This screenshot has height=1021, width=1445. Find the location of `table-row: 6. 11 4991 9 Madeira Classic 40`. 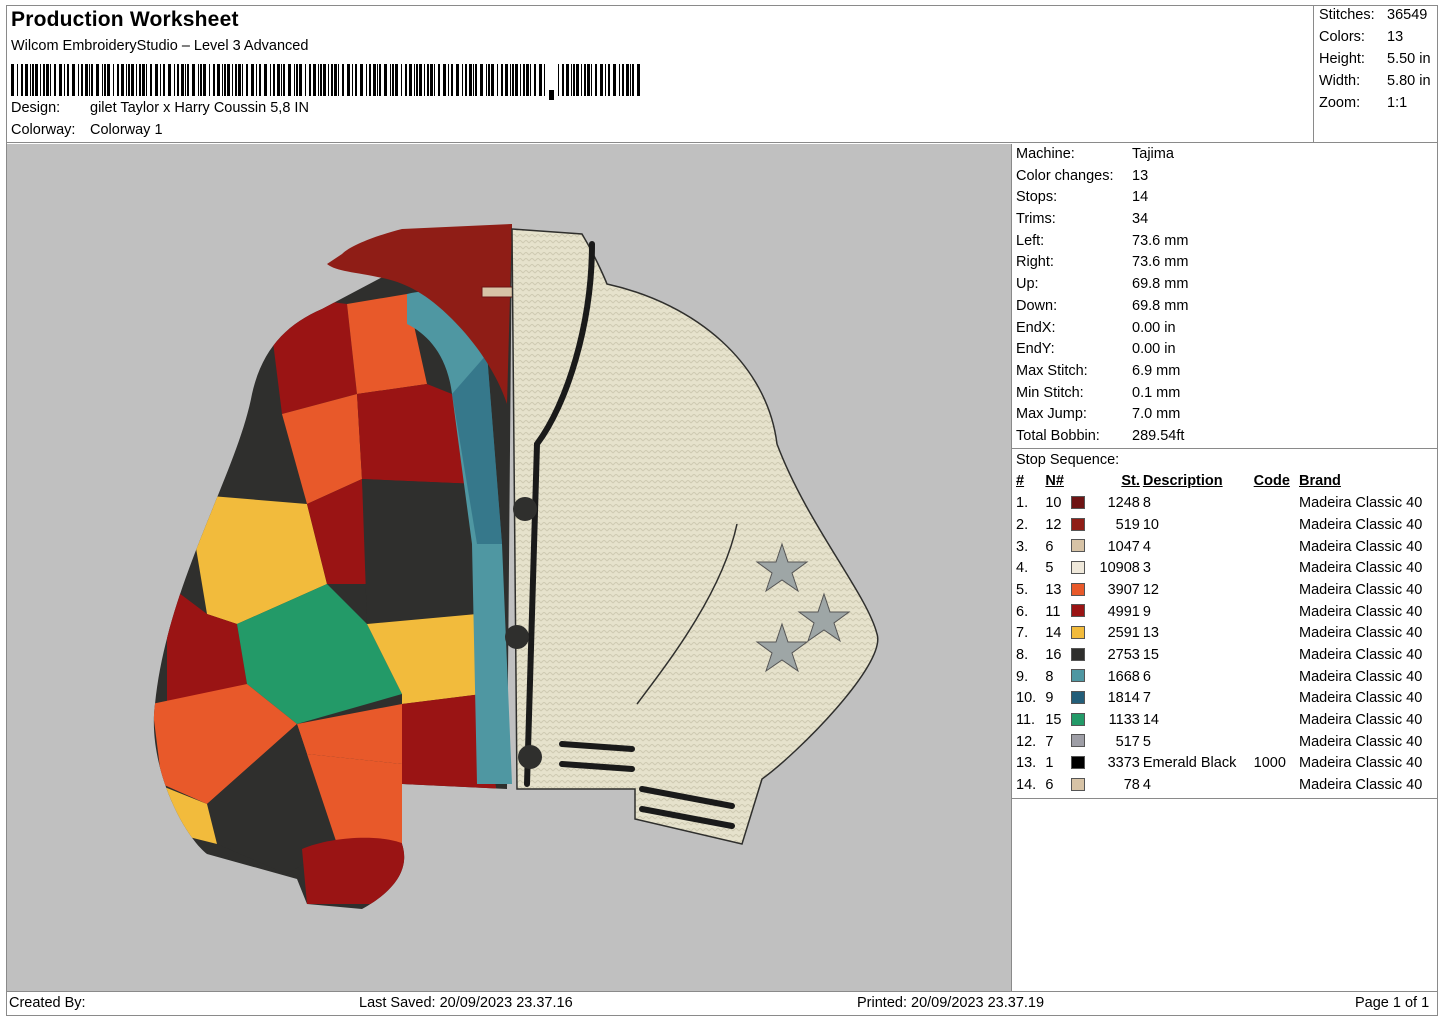

table-row: 6. 11 4991 9 Madeira Classic 40 is located at coordinates (1227, 612).